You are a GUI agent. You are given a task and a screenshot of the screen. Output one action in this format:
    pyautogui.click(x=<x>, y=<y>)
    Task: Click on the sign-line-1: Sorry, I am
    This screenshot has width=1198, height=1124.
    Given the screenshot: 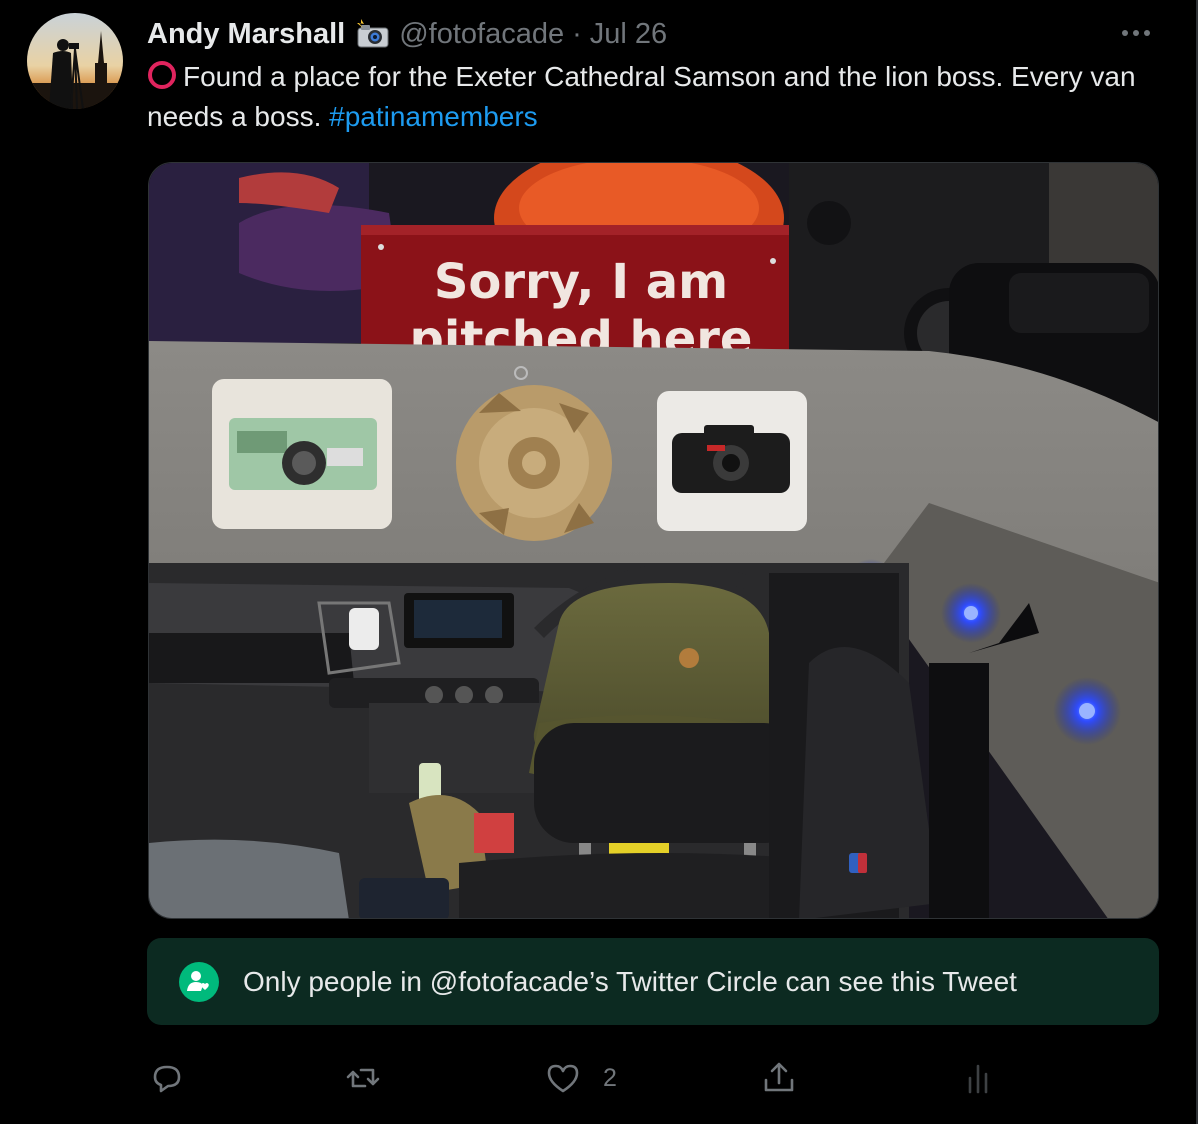 What is the action you would take?
    pyautogui.click(x=581, y=282)
    